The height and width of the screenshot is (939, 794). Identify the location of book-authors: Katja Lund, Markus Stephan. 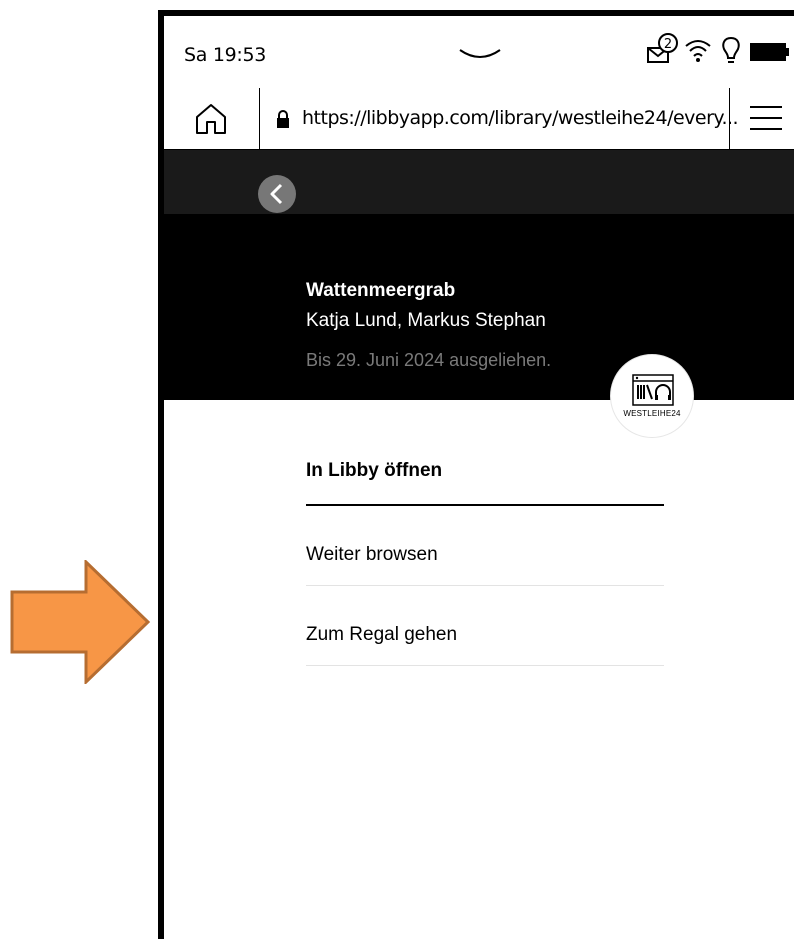
(426, 320).